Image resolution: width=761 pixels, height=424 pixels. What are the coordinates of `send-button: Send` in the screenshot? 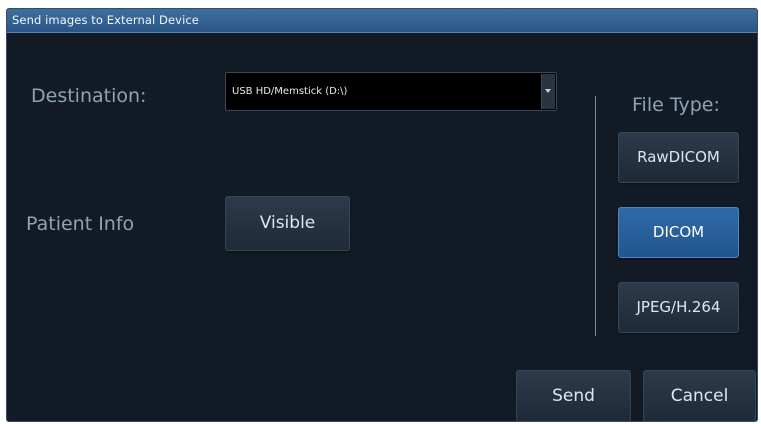 It's located at (573, 395).